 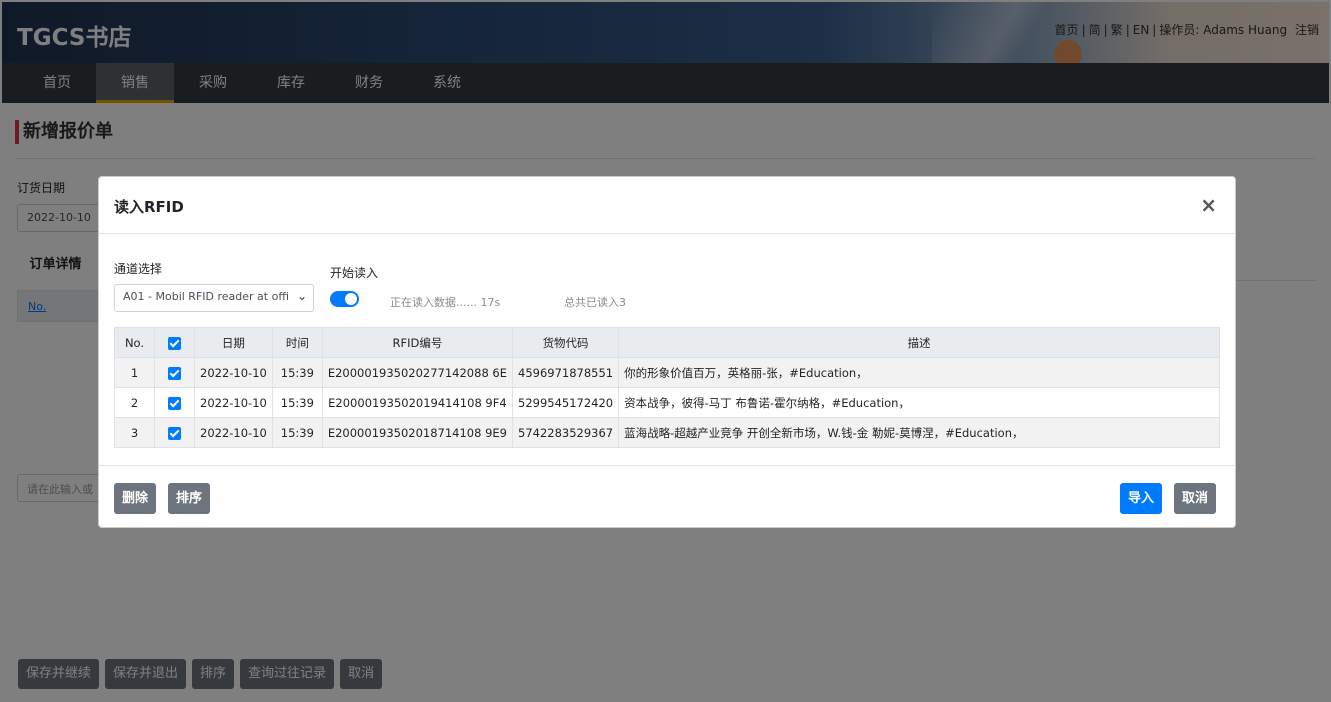 I want to click on modal-title: 读入RFID, so click(x=149, y=207).